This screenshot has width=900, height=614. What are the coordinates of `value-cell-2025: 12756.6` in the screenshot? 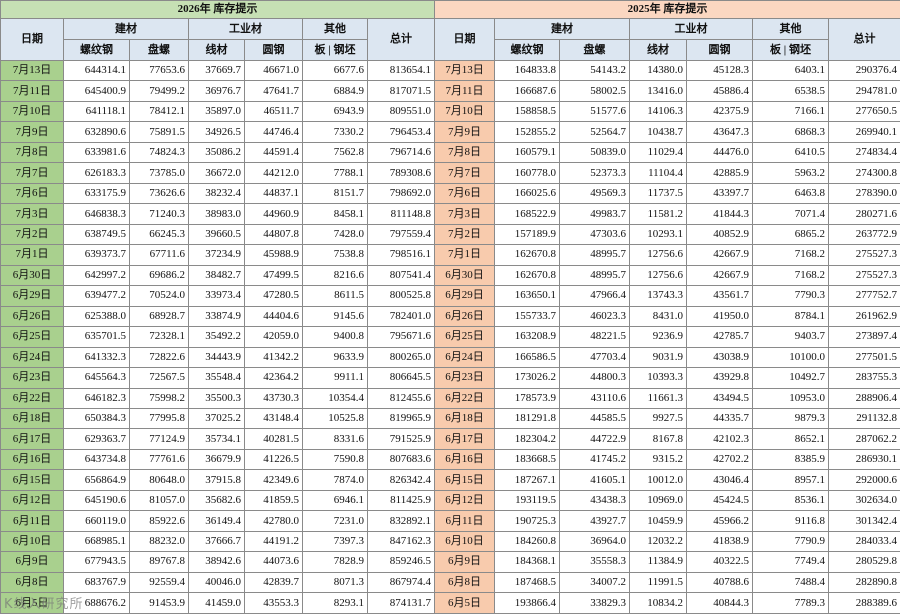 It's located at (658, 255).